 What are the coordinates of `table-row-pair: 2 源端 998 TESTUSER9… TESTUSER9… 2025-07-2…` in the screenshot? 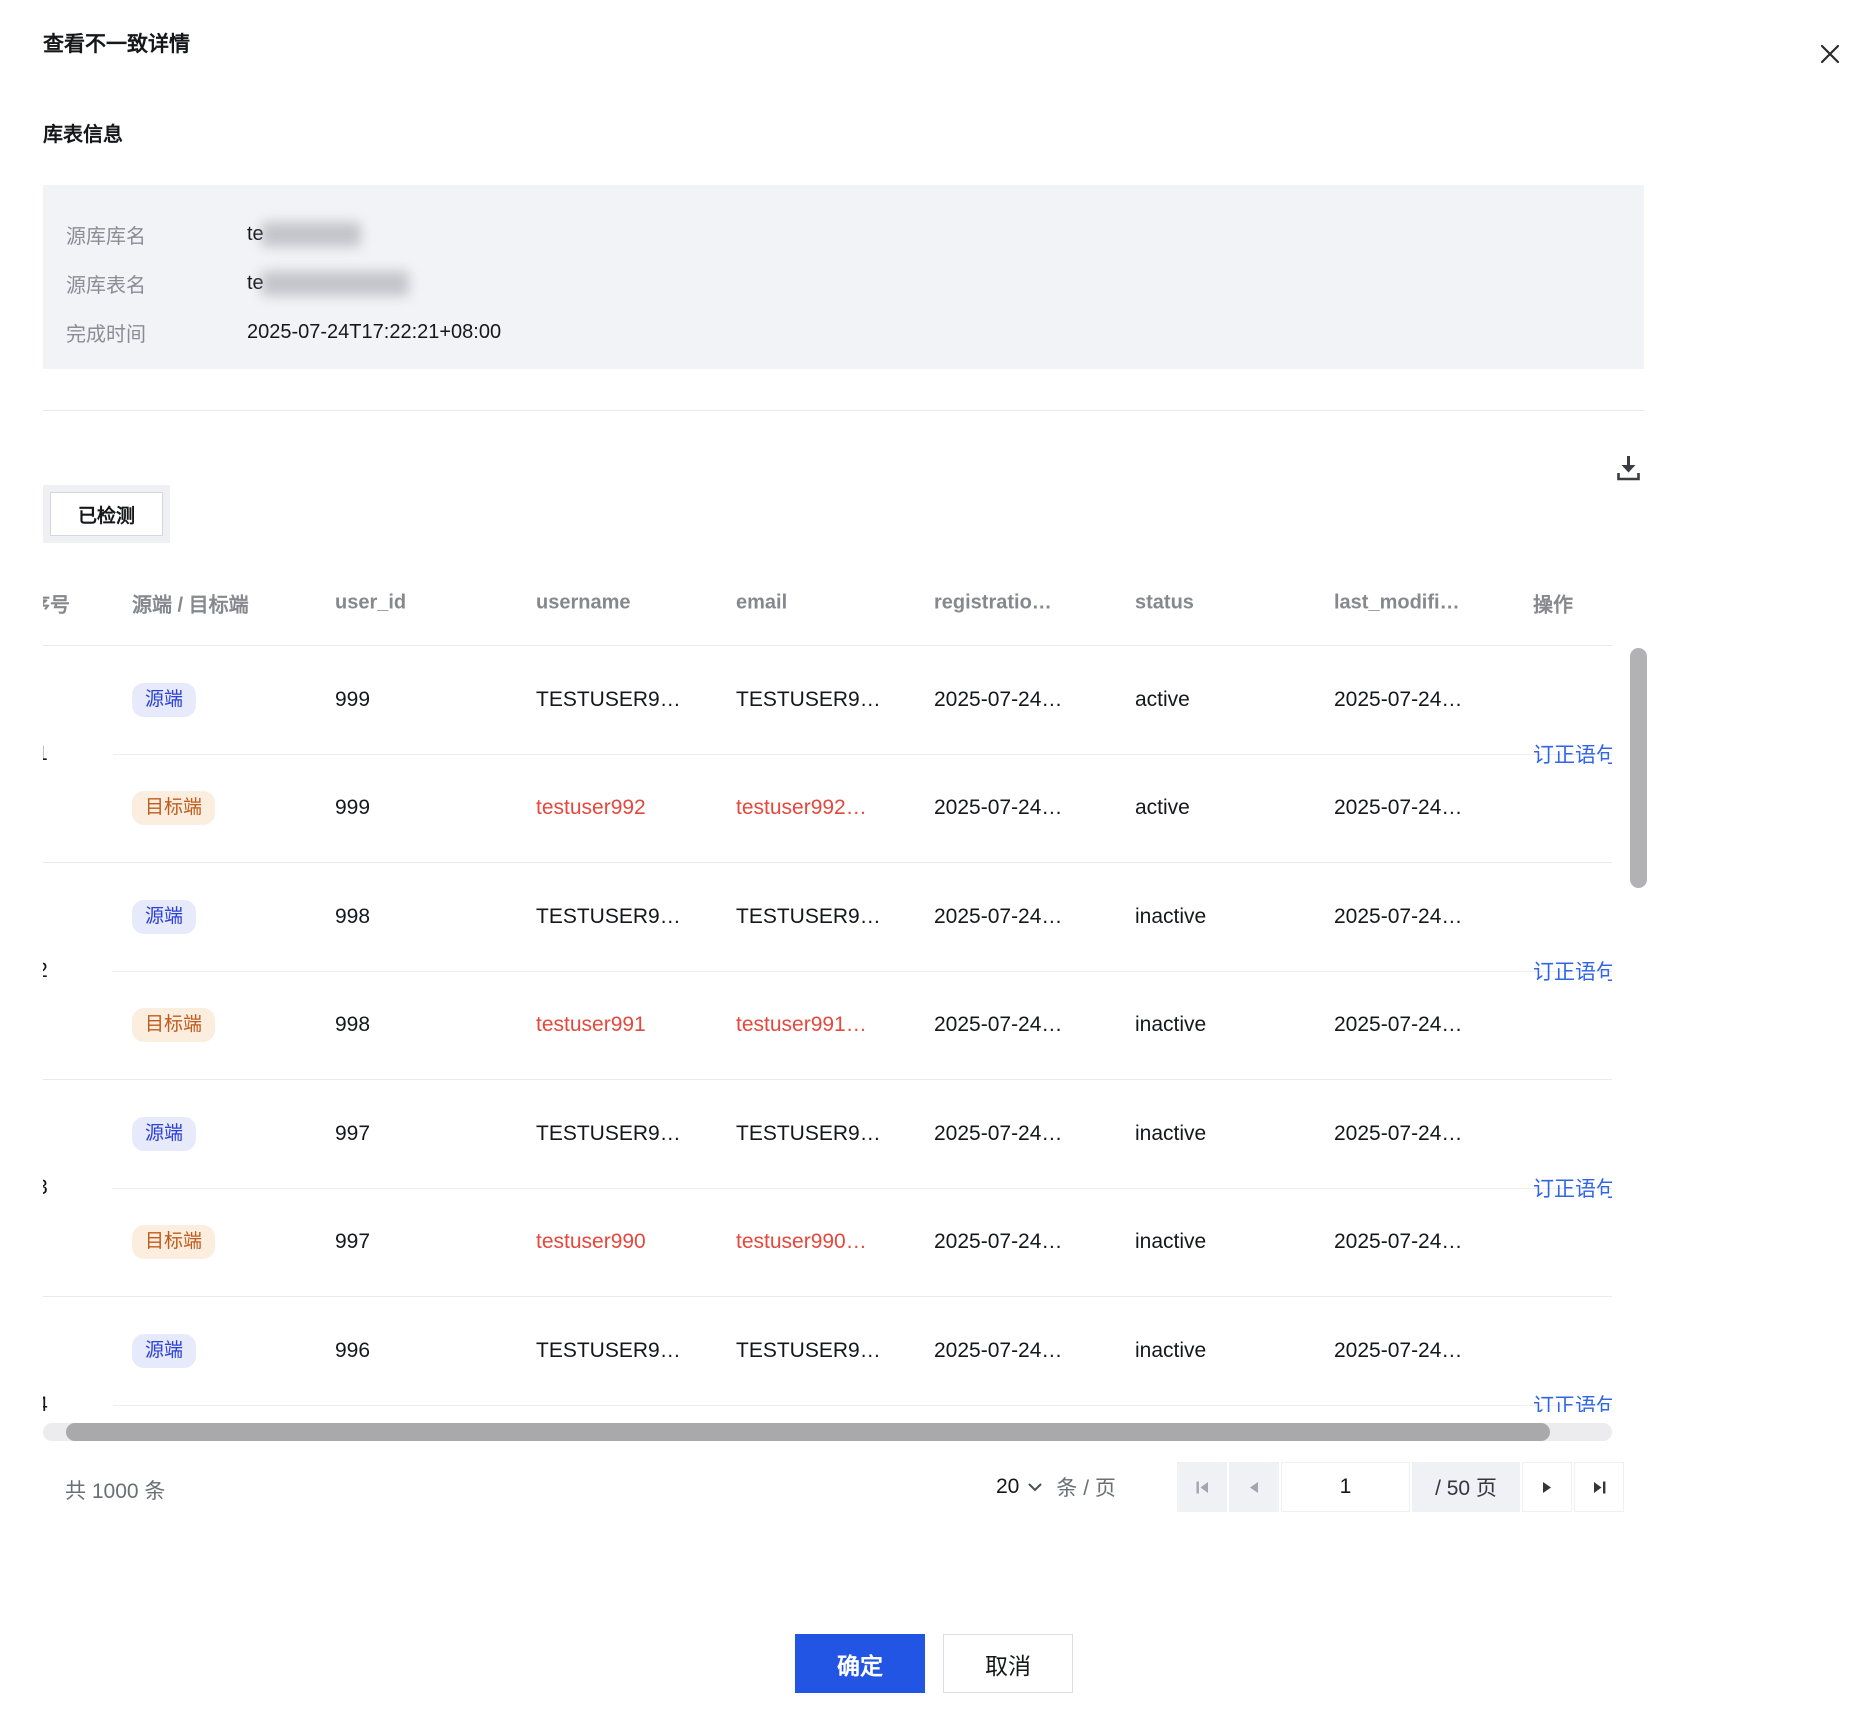 It's located at (827, 971).